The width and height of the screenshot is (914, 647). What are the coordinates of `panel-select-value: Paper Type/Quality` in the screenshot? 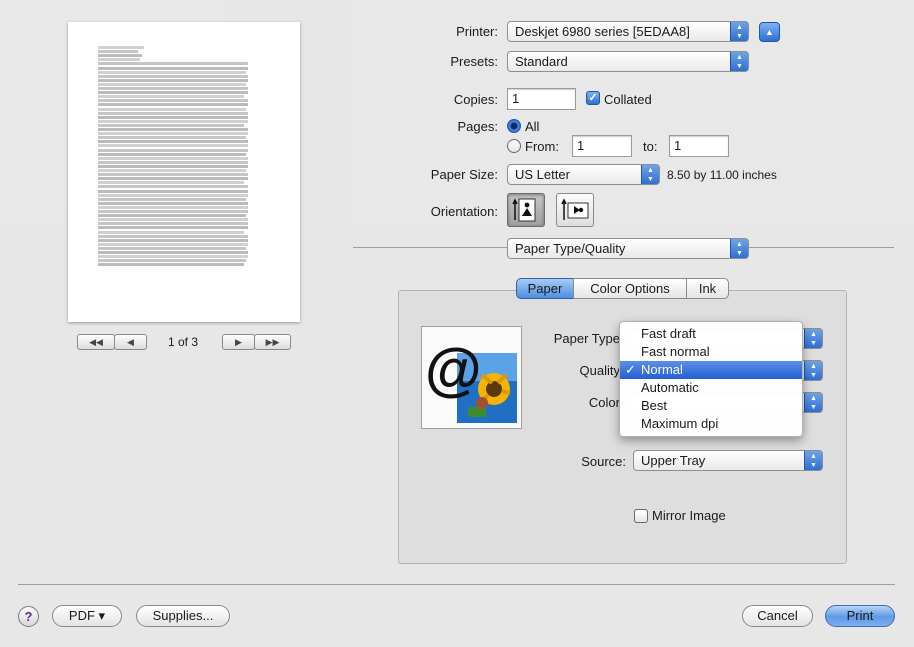 It's located at (570, 248).